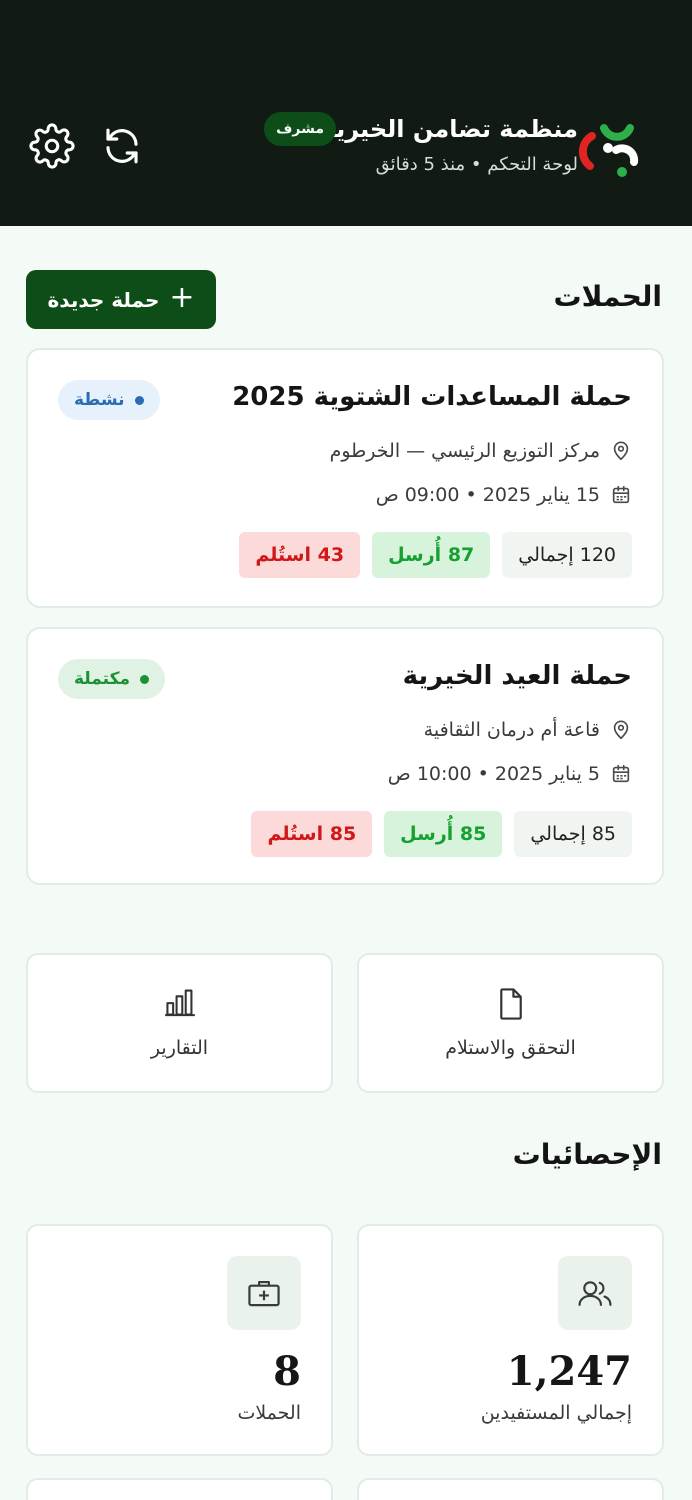  What do you see at coordinates (179, 1003) in the screenshot?
I see `bar-chart-icon` at bounding box center [179, 1003].